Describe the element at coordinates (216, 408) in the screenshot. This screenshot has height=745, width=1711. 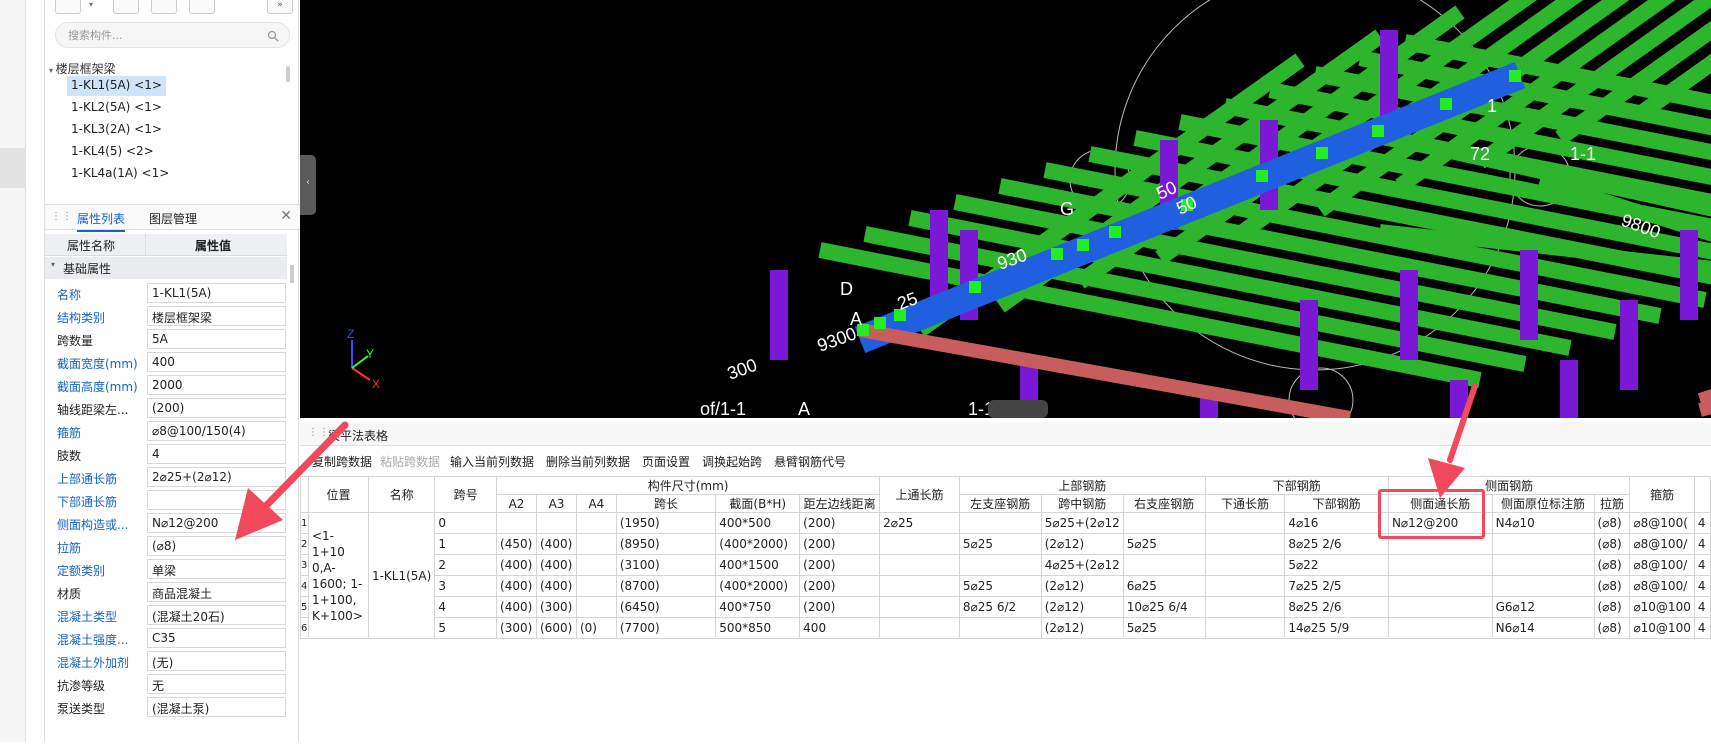
I see `property-value: (200)` at that location.